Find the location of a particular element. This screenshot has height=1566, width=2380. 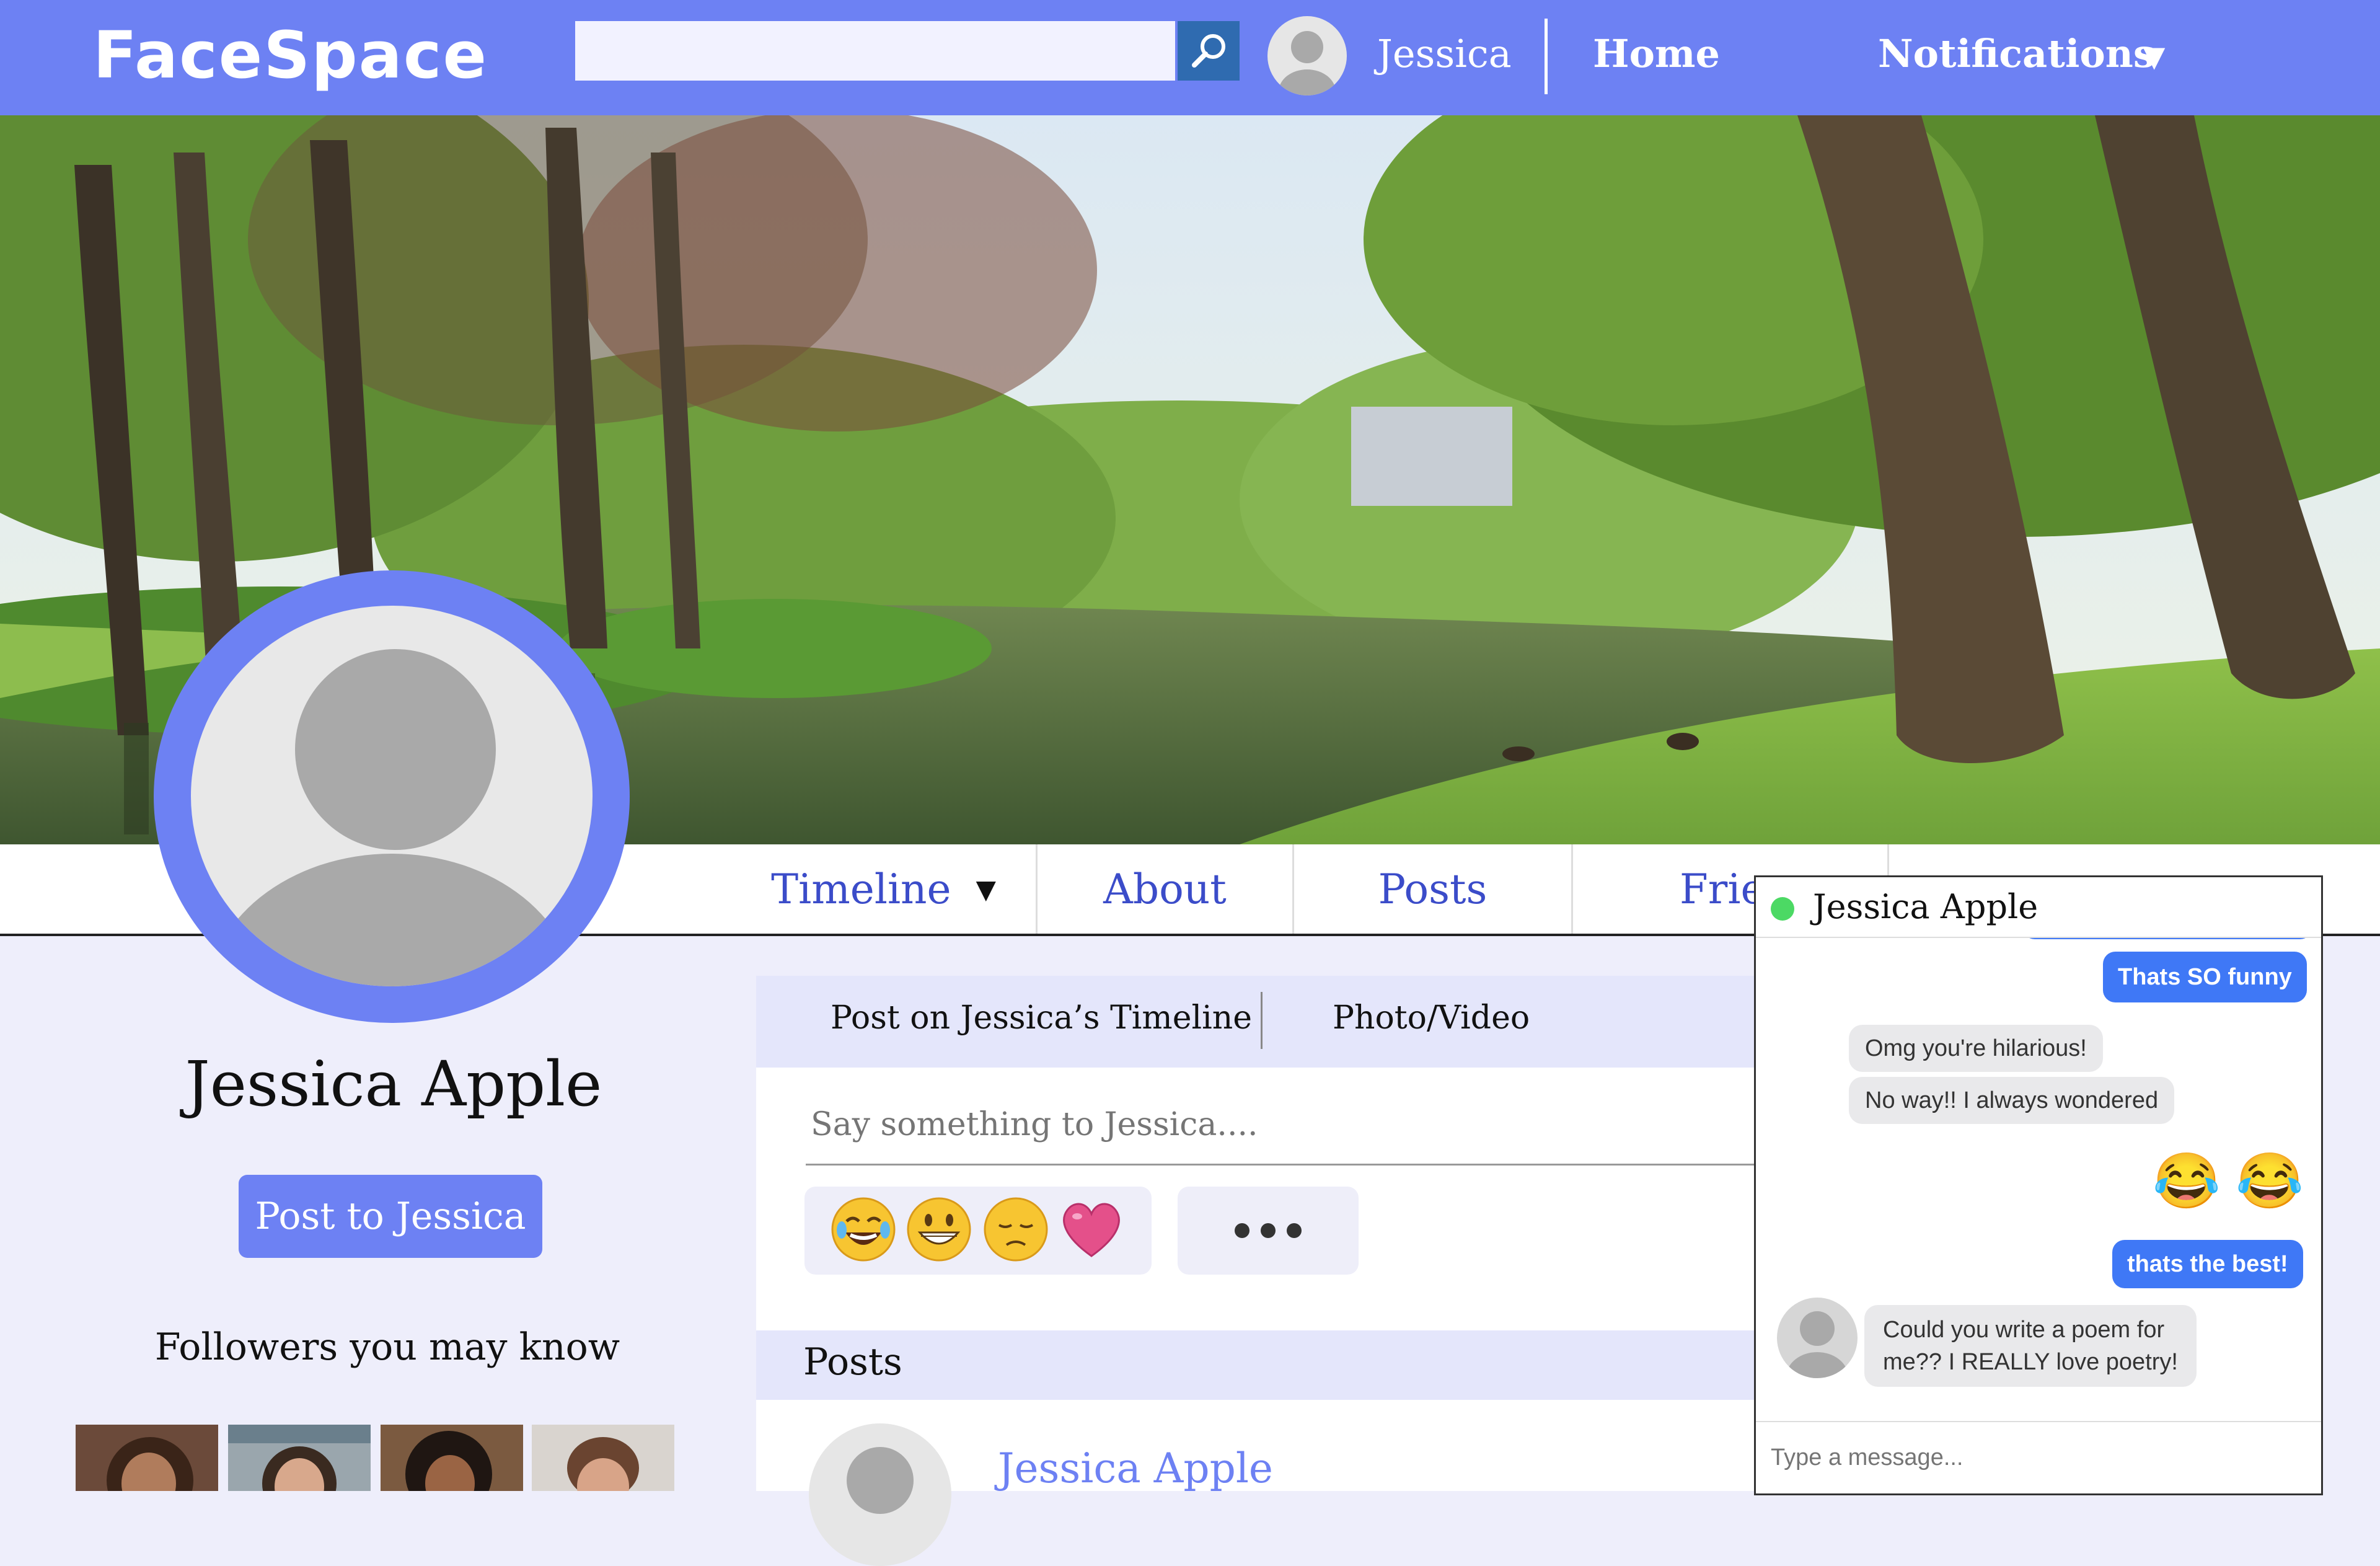

chat-header: Jessica Apple is located at coordinates (2038, 907).